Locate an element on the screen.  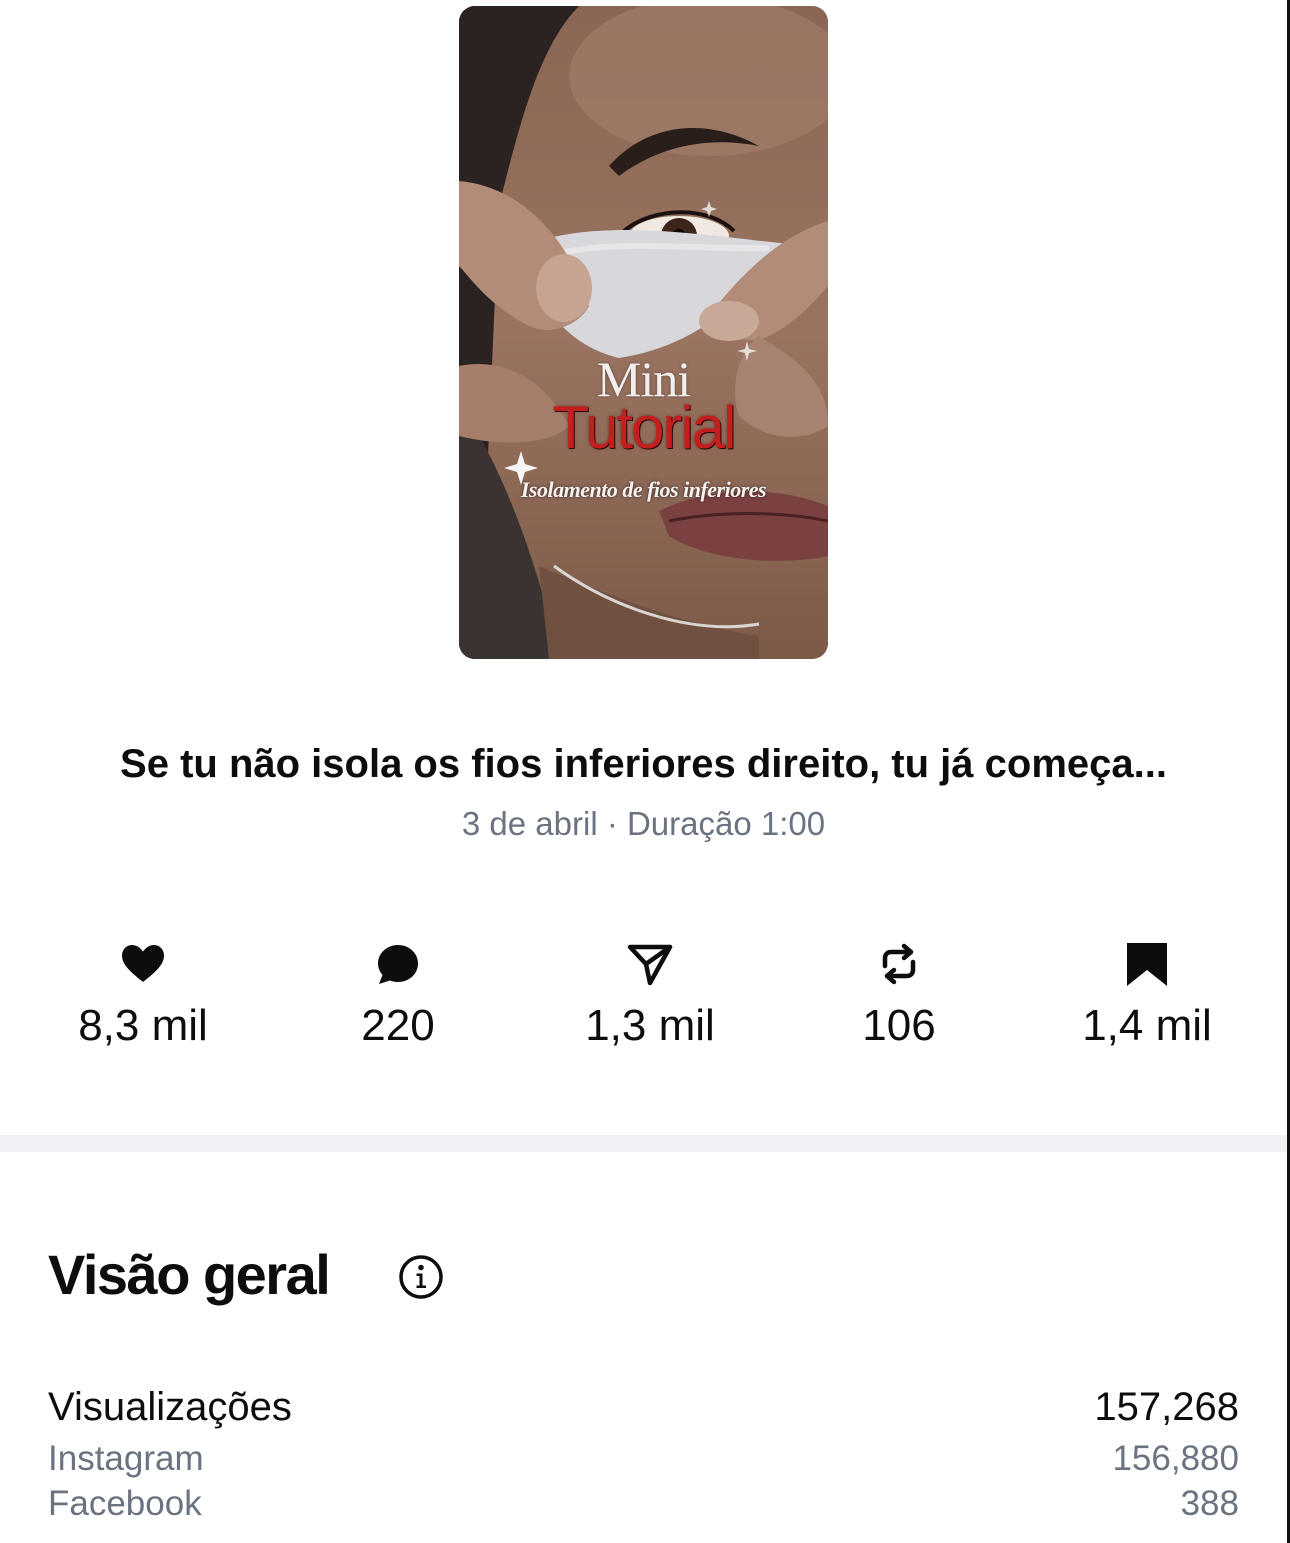
section-divider is located at coordinates (643, 1143).